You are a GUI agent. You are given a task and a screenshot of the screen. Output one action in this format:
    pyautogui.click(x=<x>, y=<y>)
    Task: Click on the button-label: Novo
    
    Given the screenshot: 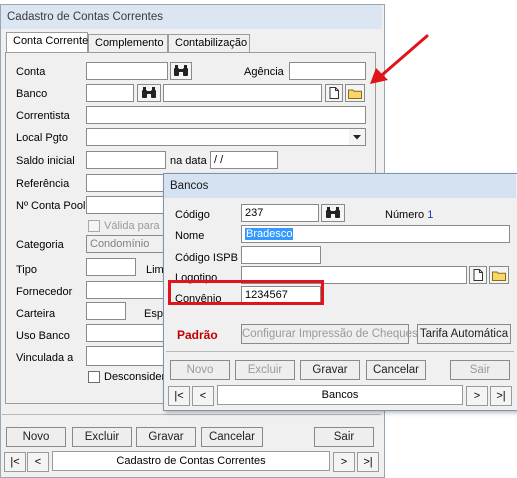 What is the action you would take?
    pyautogui.click(x=36, y=437)
    